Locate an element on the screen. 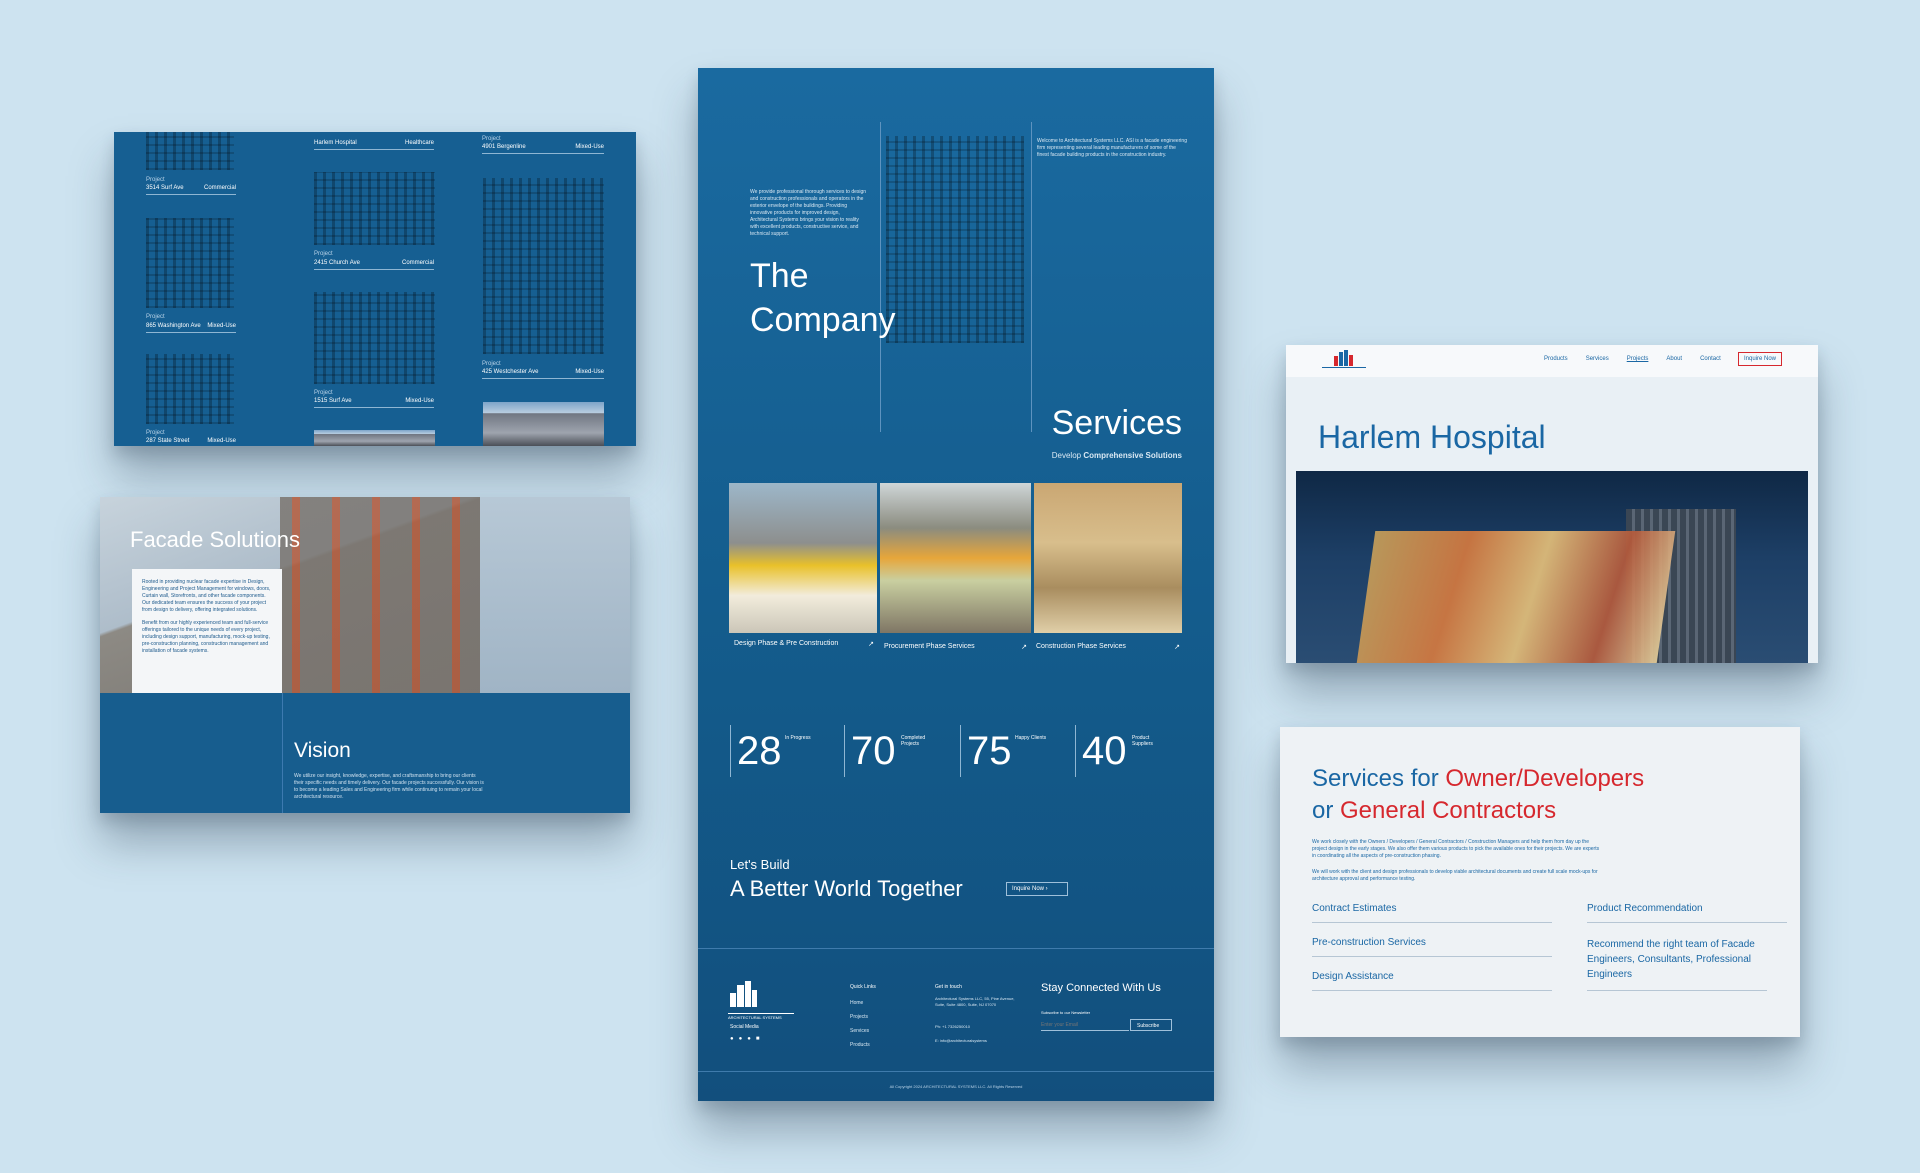 The image size is (1920, 1173). nav-links: Products Services Projects About Contact is located at coordinates (1632, 359).